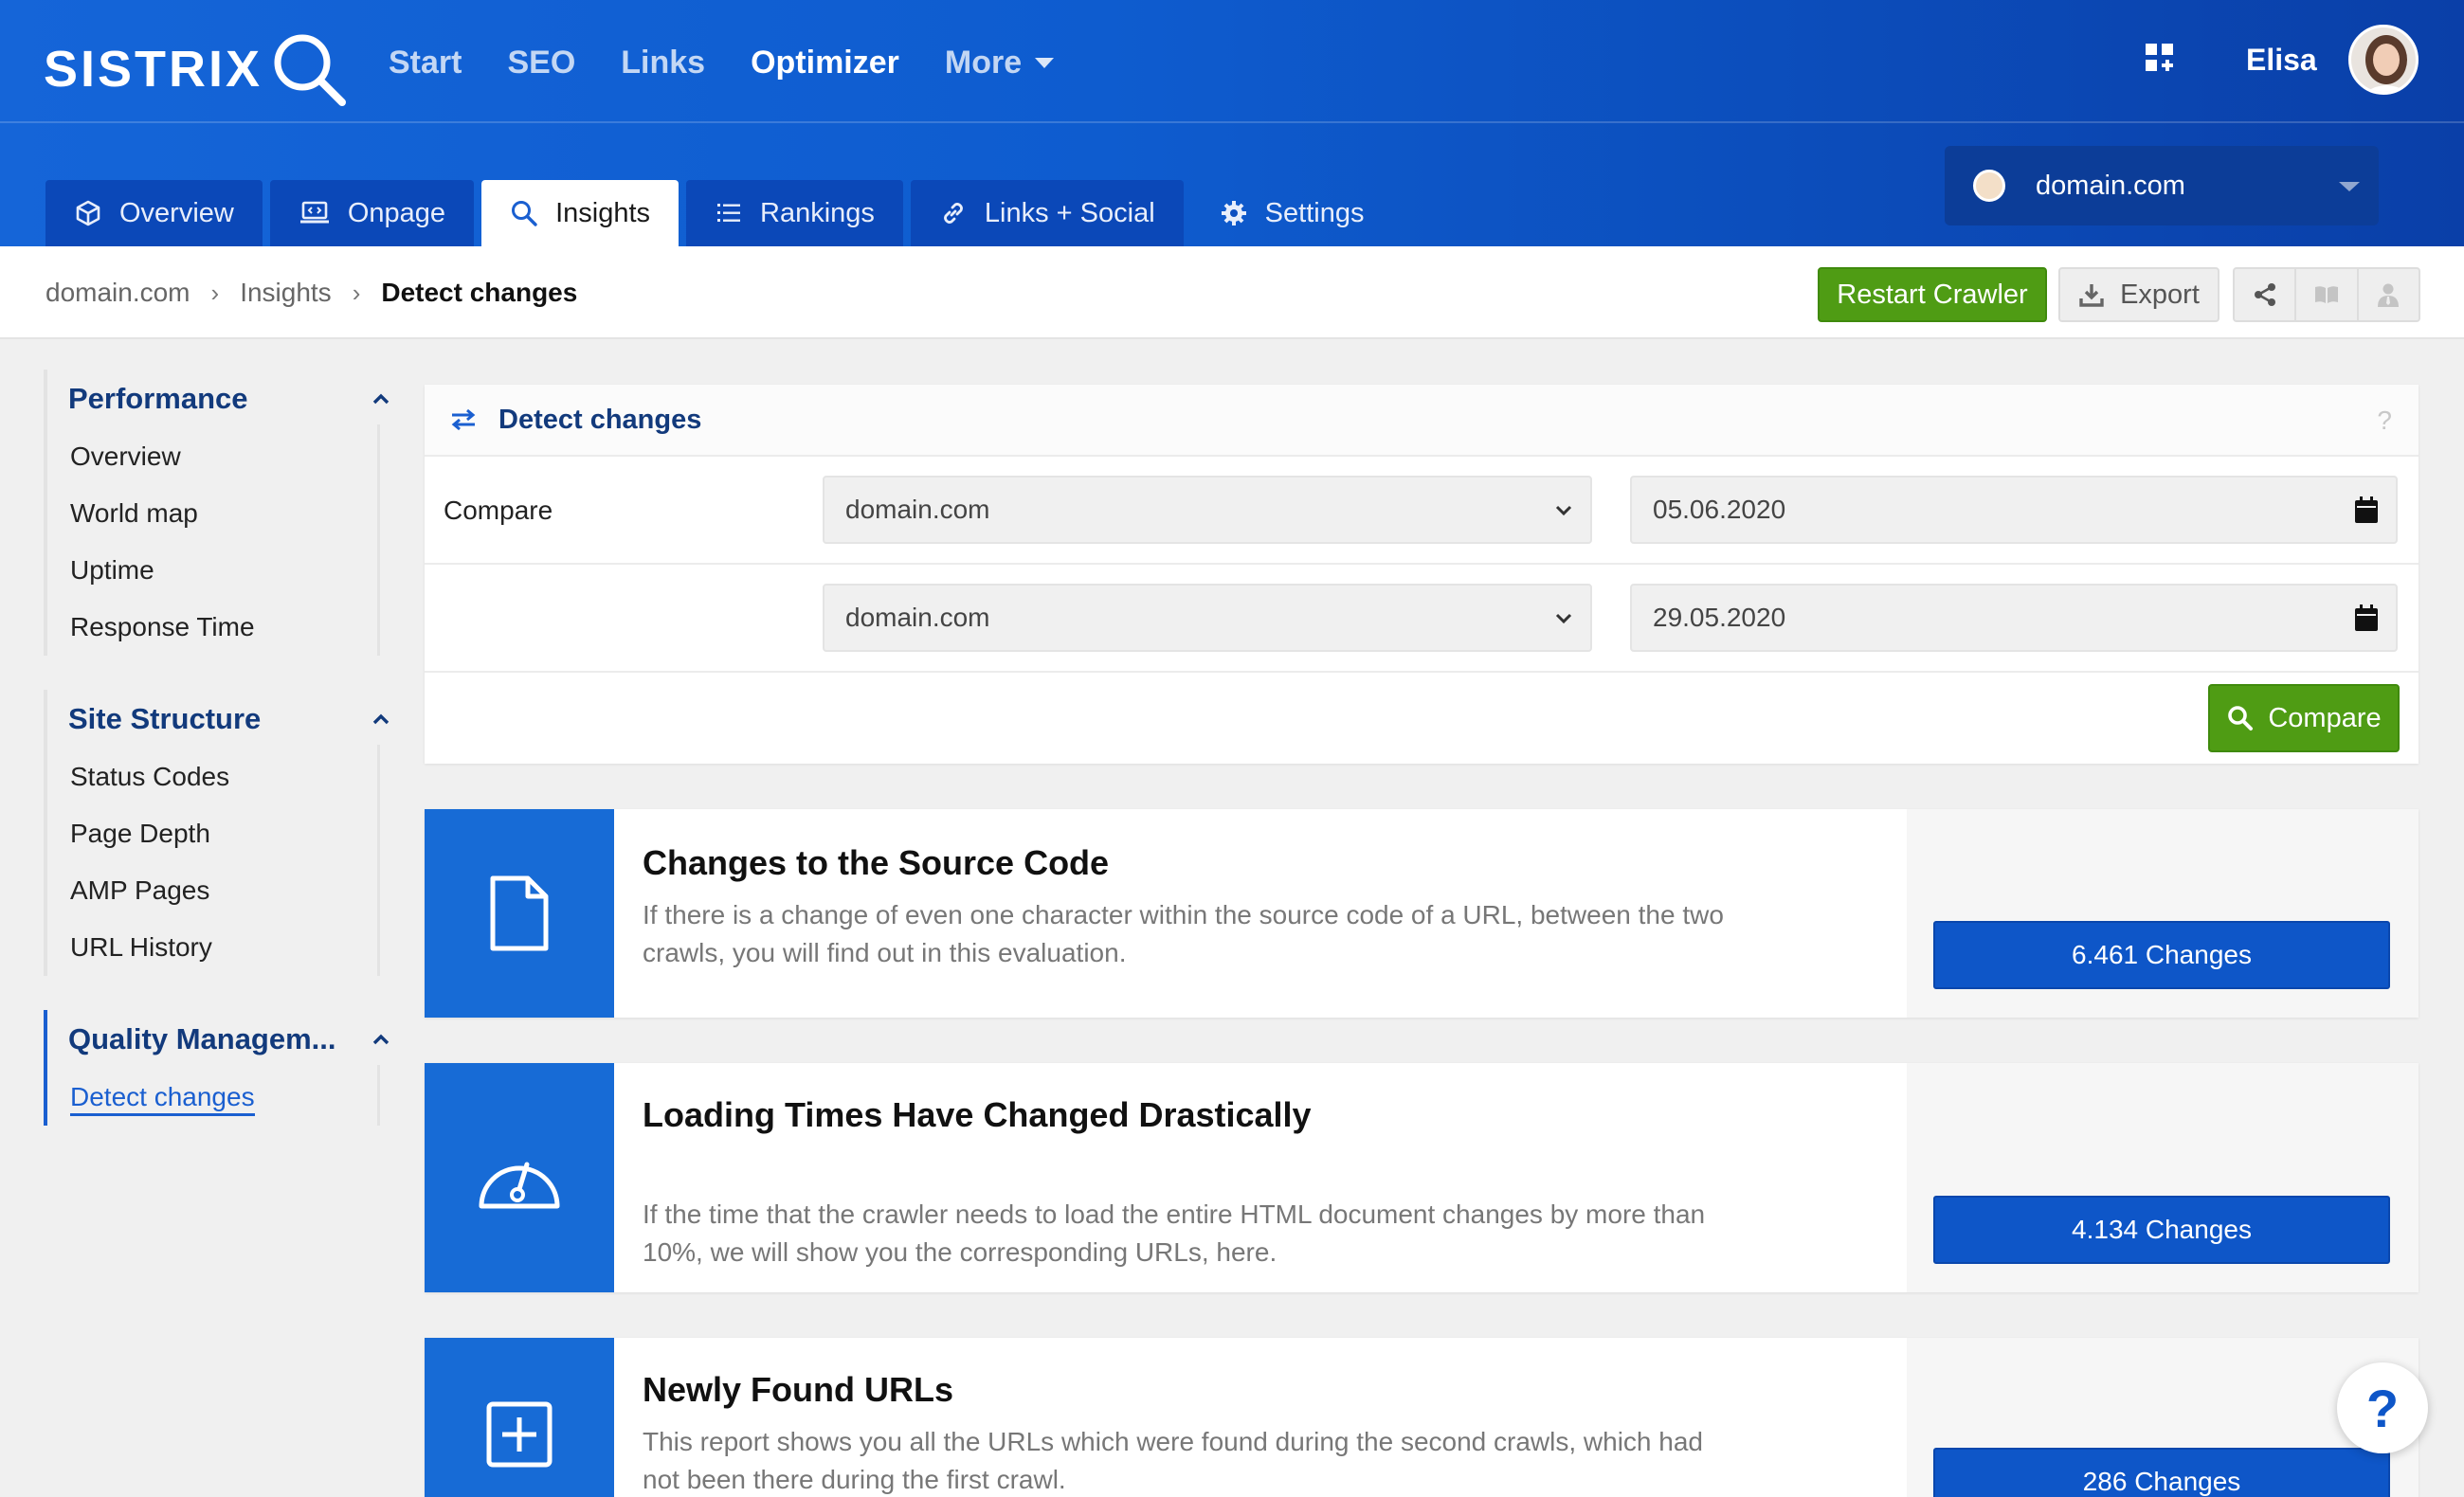 This screenshot has height=1497, width=2464. I want to click on sidebar-item-world-map: World map, so click(219, 513).